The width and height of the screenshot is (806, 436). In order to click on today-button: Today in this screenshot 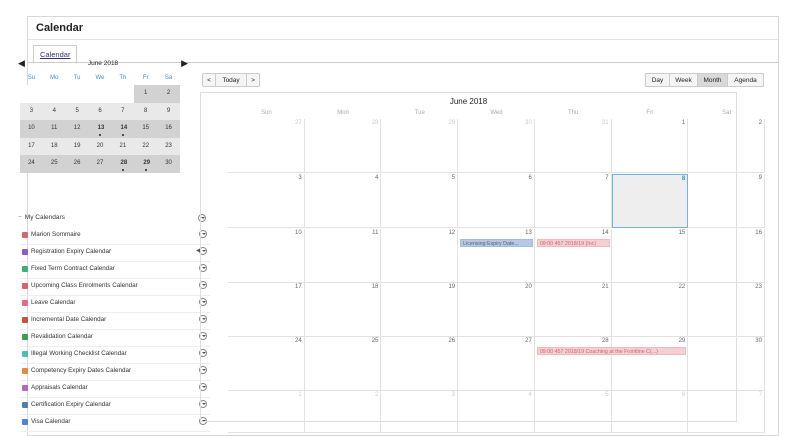, I will do `click(231, 80)`.